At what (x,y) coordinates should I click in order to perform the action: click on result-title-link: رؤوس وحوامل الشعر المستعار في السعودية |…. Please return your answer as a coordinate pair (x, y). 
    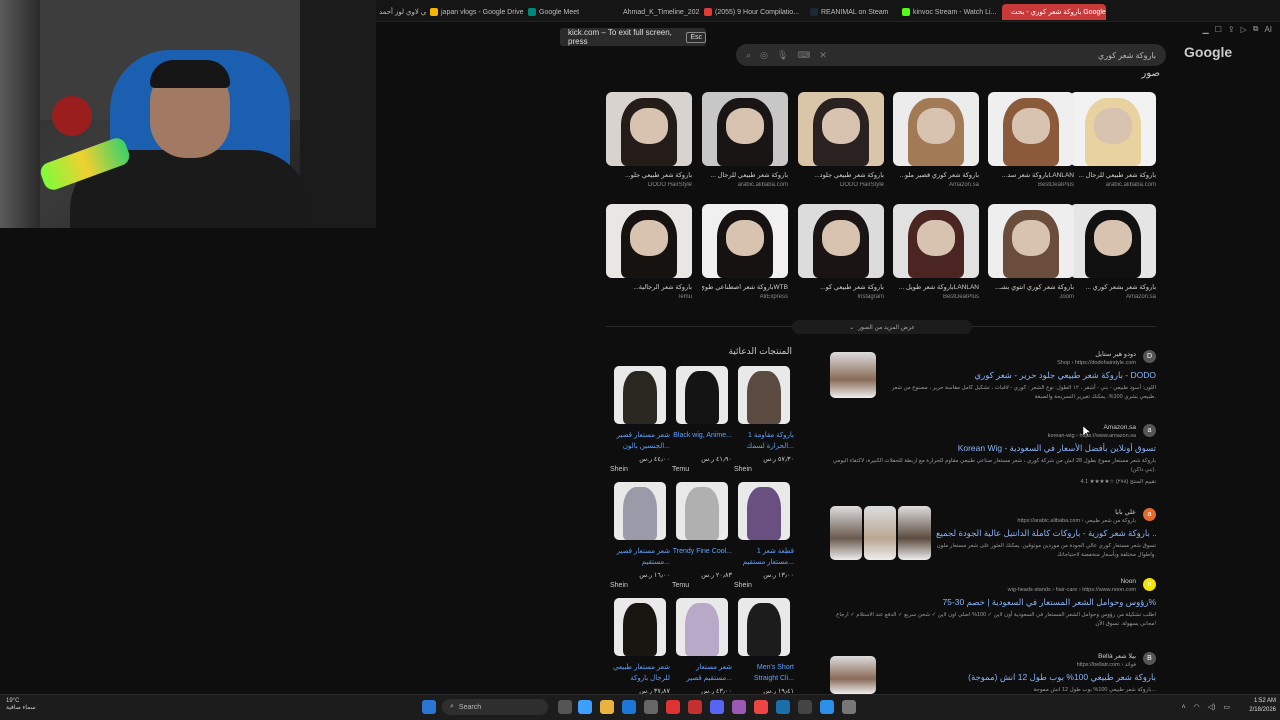
    Looking at the image, I should click on (991, 602).